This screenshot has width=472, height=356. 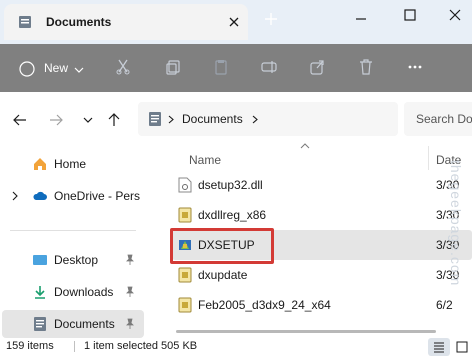 What do you see at coordinates (73, 230) in the screenshot?
I see `sidebar-divider` at bounding box center [73, 230].